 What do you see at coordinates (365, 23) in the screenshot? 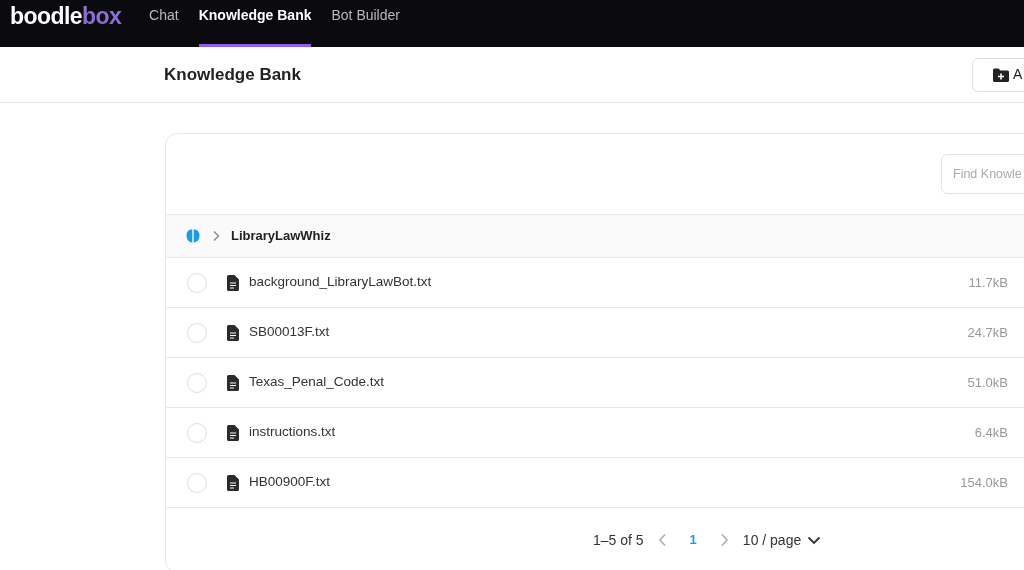
I see `nav-tab: Bot Builder` at bounding box center [365, 23].